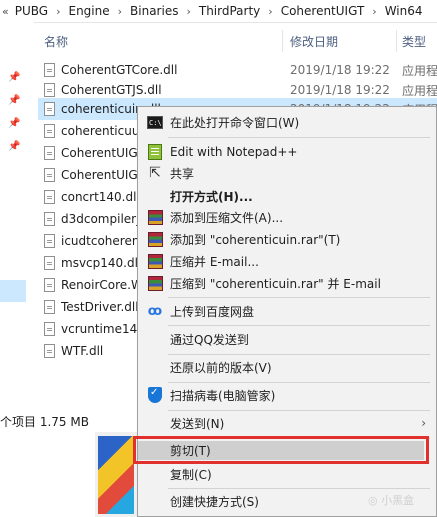  What do you see at coordinates (111, 90) in the screenshot?
I see `file-name: CoherentGTJS.dll` at bounding box center [111, 90].